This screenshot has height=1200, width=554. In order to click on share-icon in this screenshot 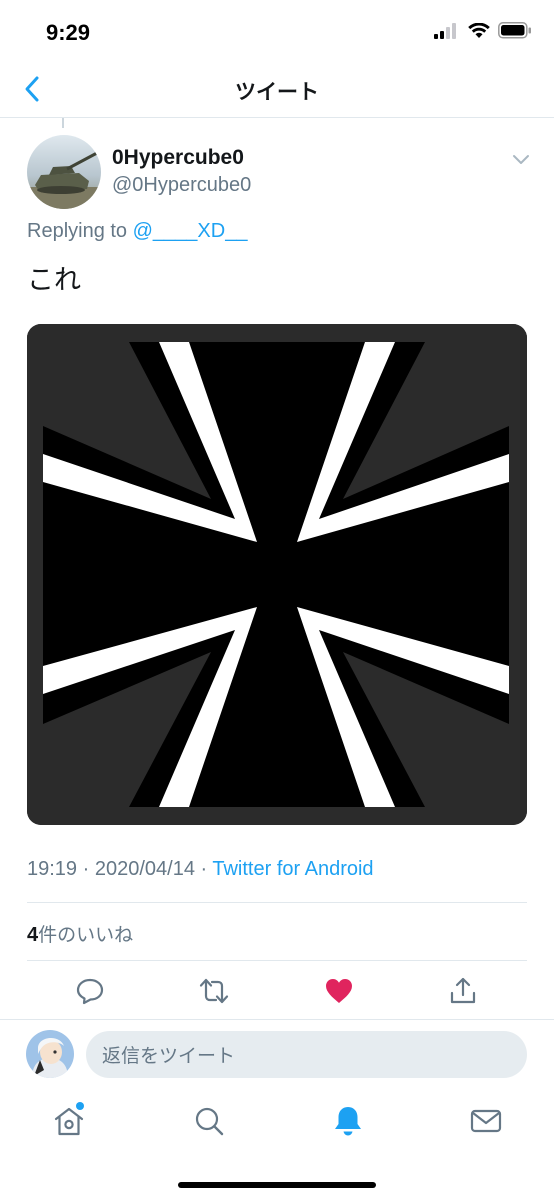, I will do `click(463, 991)`.